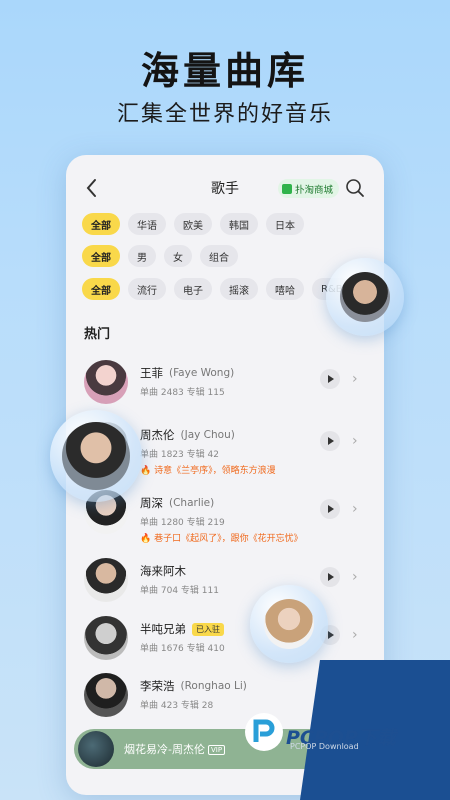  Describe the element at coordinates (179, 455) in the screenshot. I see `artist-stats: 单曲 1823 专辑 42` at that location.